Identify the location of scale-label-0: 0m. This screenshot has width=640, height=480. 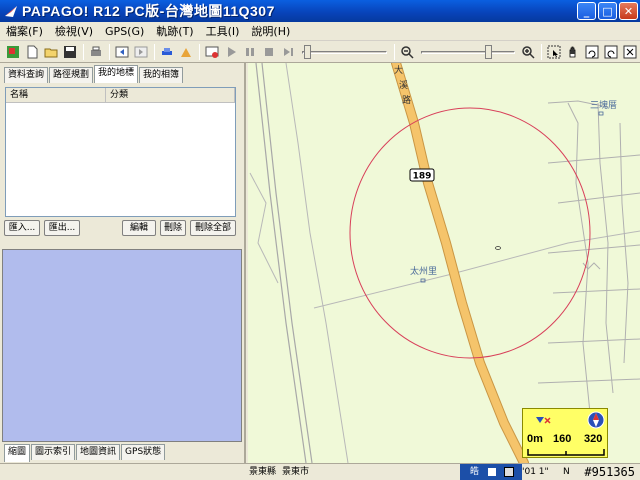
(535, 439).